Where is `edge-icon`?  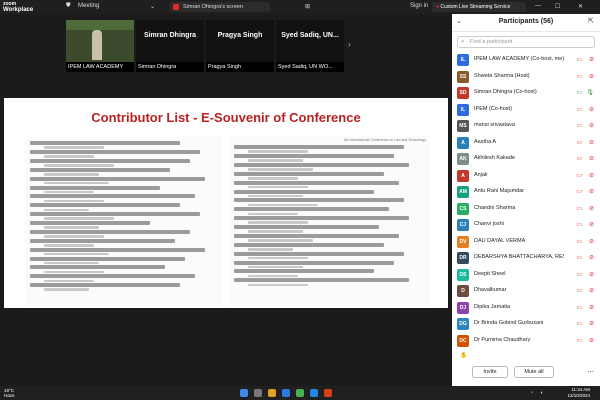 edge-icon is located at coordinates (314, 393).